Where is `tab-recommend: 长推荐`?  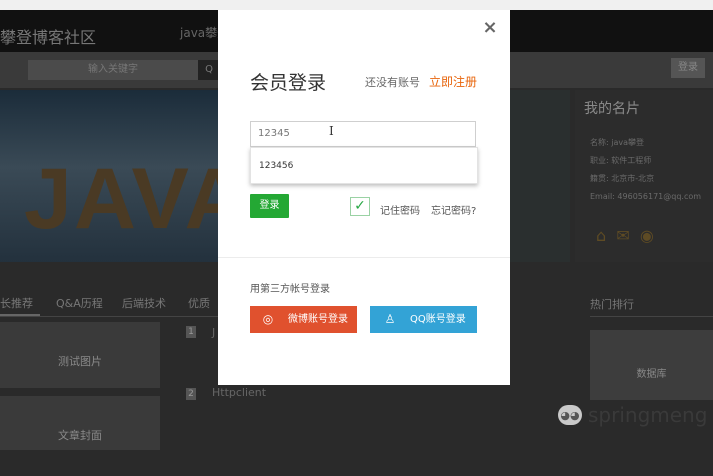 tab-recommend: 长推荐 is located at coordinates (16, 303).